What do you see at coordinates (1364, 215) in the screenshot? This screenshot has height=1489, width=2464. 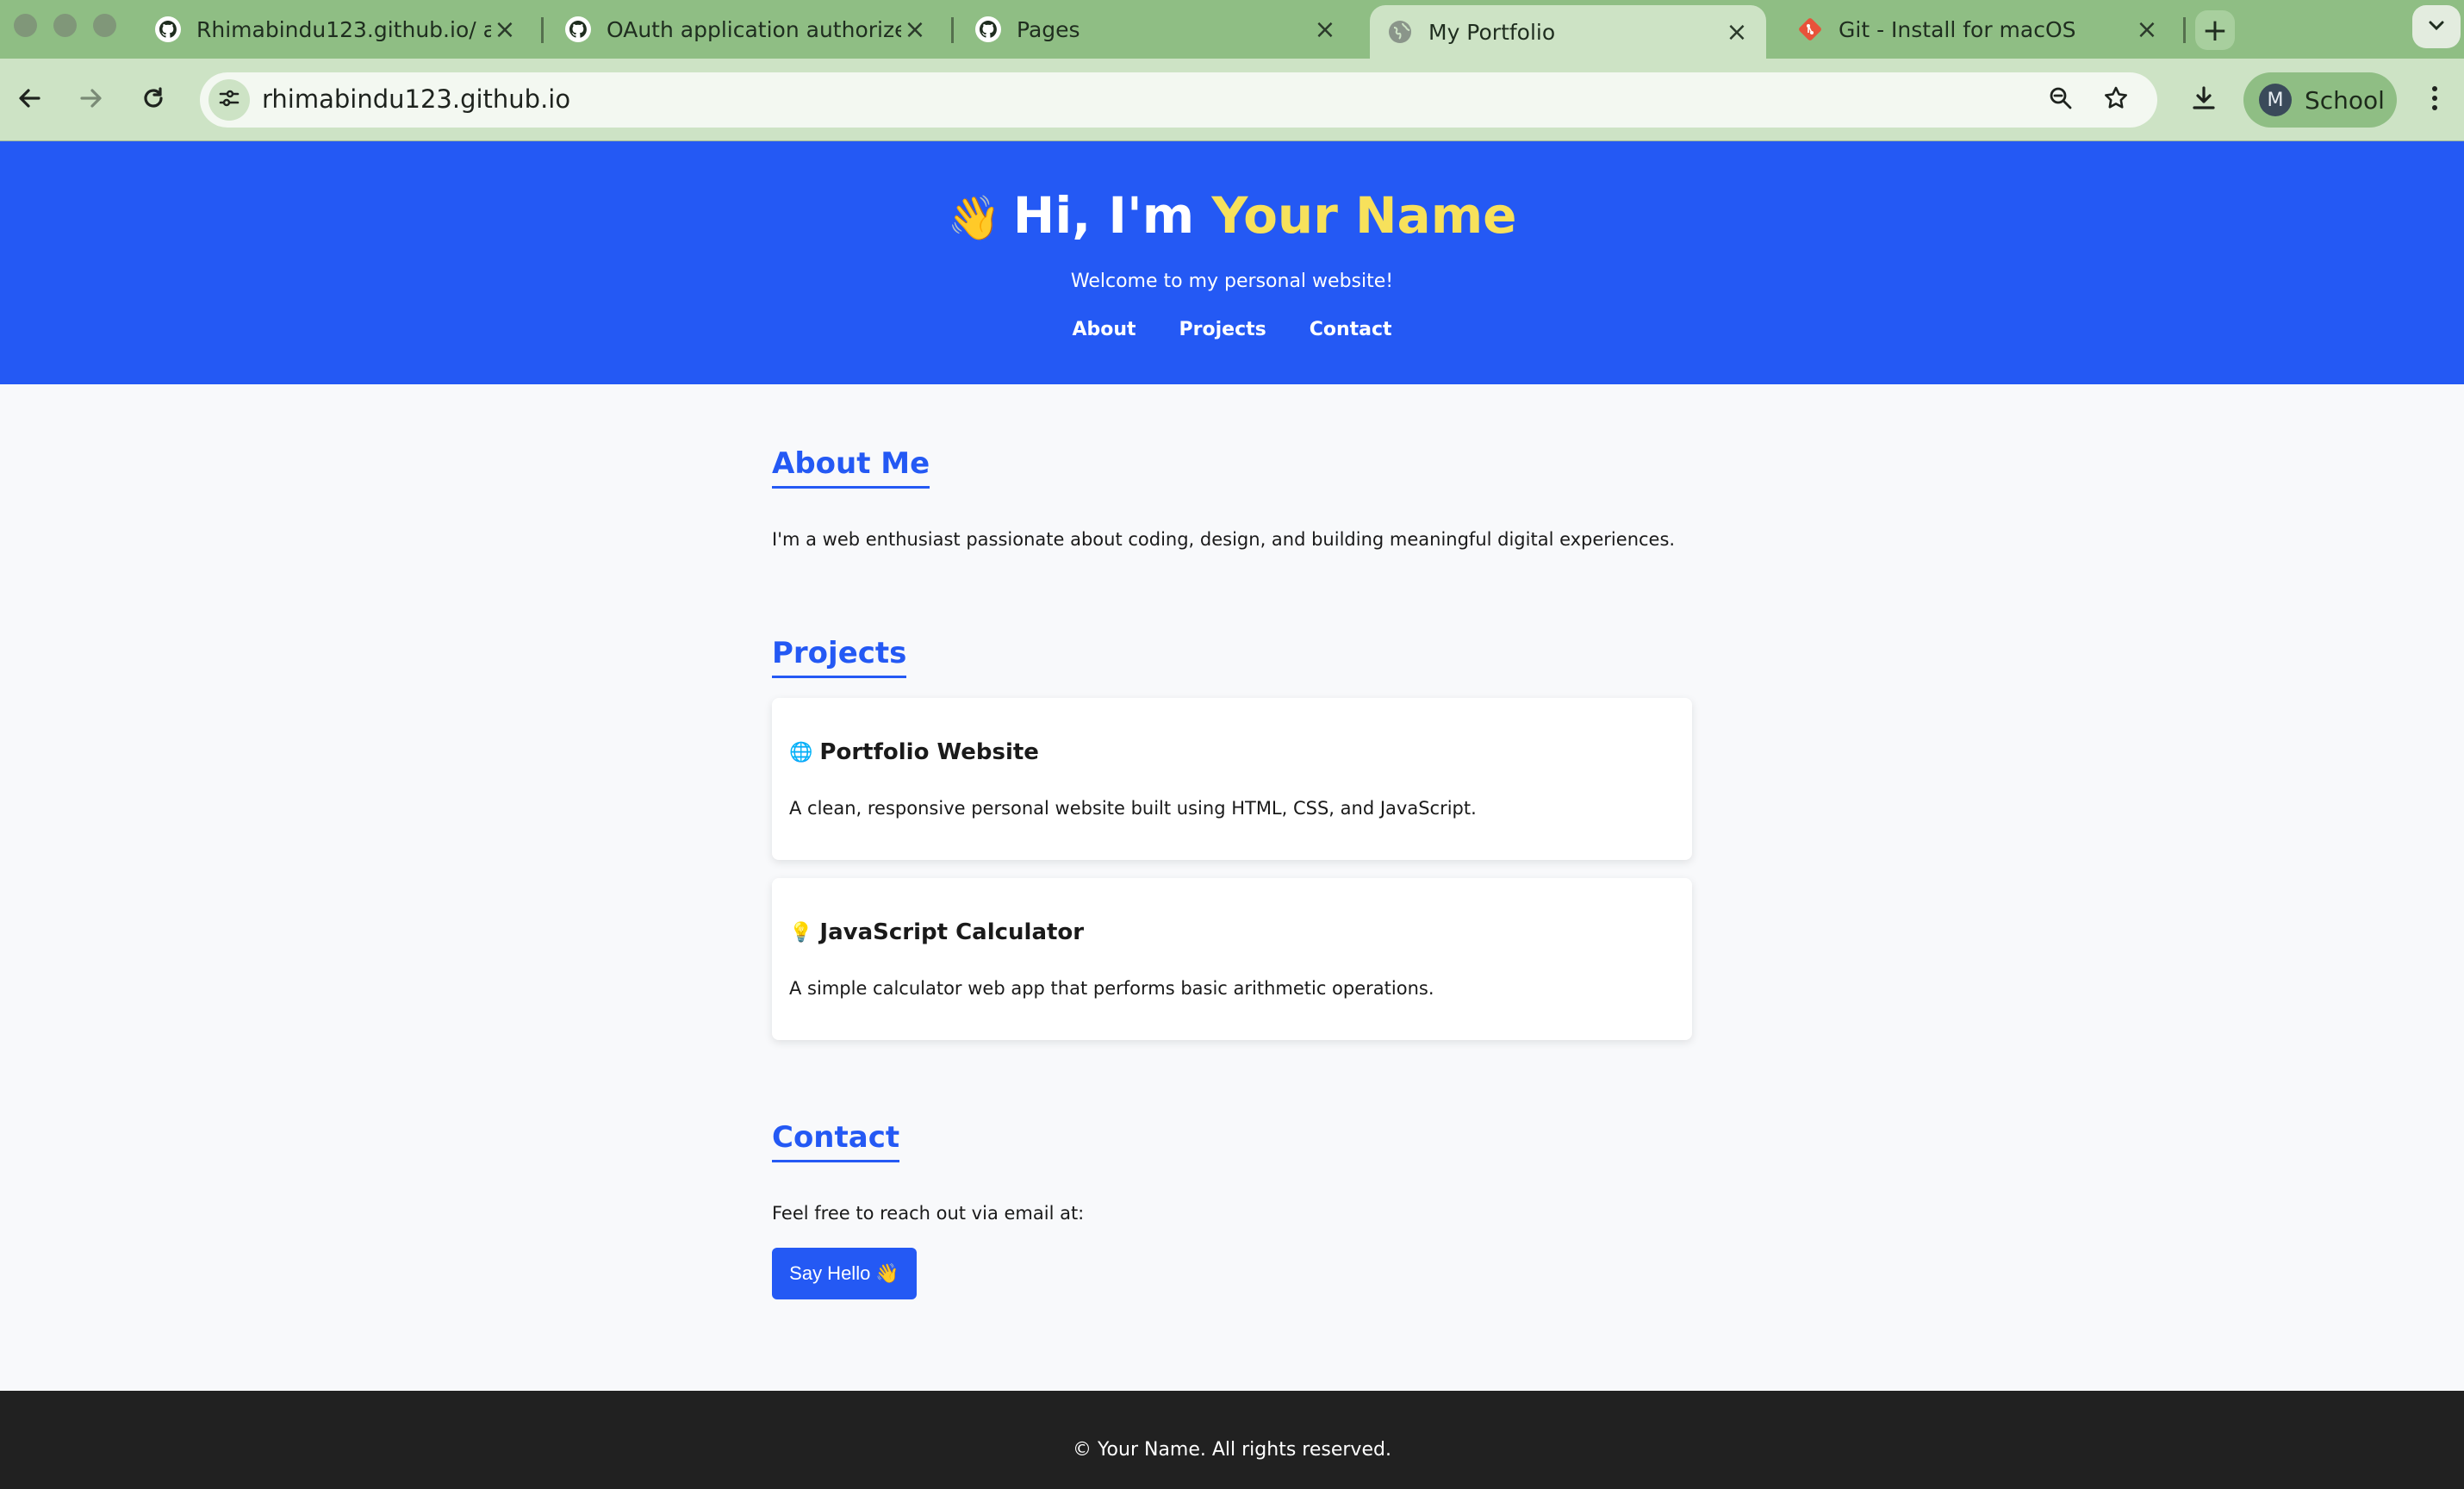 I see `hero-name: Your Name` at bounding box center [1364, 215].